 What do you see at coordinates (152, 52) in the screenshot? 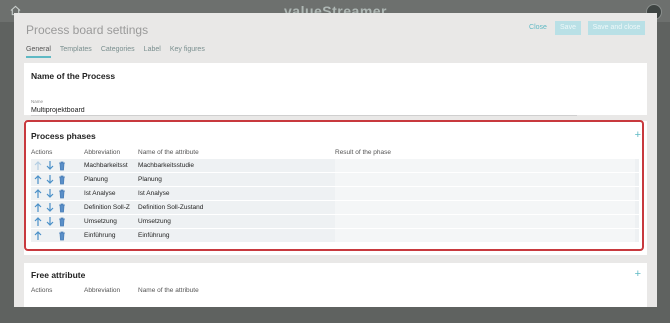
I see `tab-label: Label` at bounding box center [152, 52].